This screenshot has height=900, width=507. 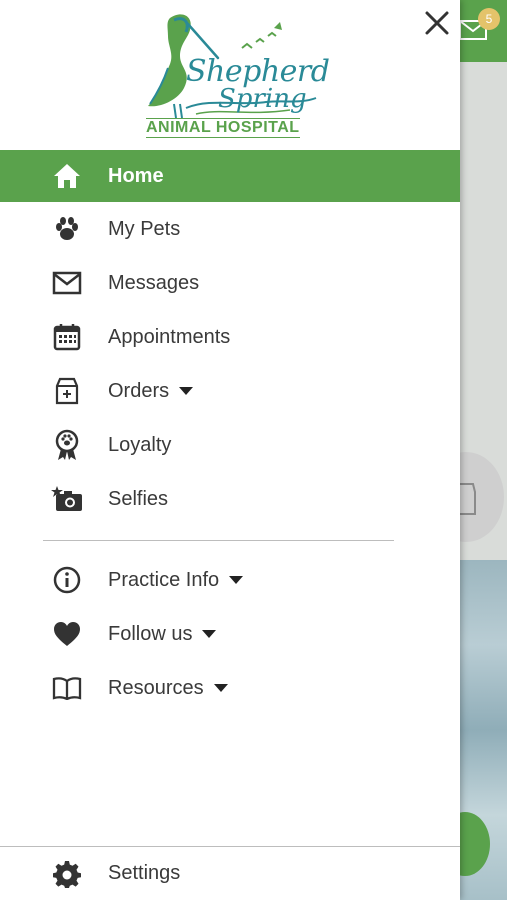 I want to click on logo-text-spring: Spring, so click(x=262, y=99).